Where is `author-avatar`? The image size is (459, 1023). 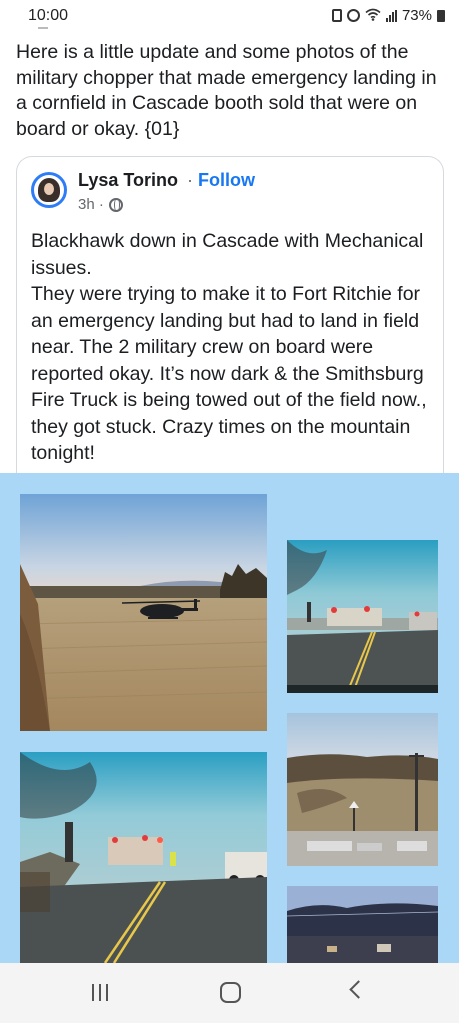
author-avatar is located at coordinates (49, 190).